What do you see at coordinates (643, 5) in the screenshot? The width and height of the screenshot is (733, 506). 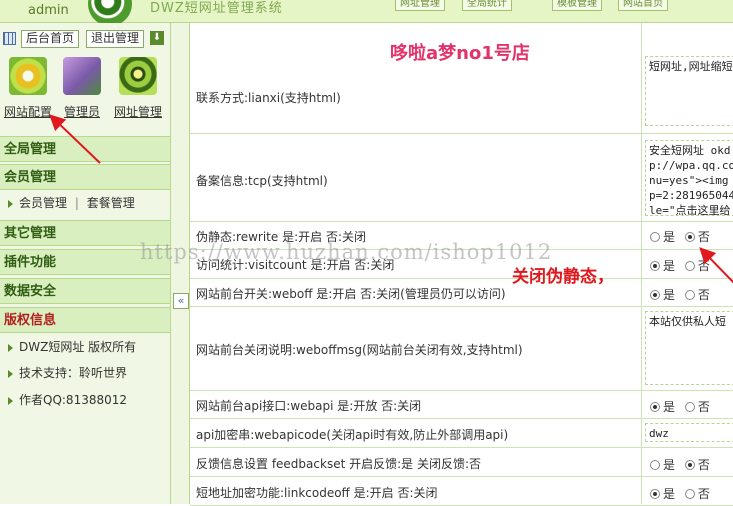 I see `nav-link-home: 网站首页` at bounding box center [643, 5].